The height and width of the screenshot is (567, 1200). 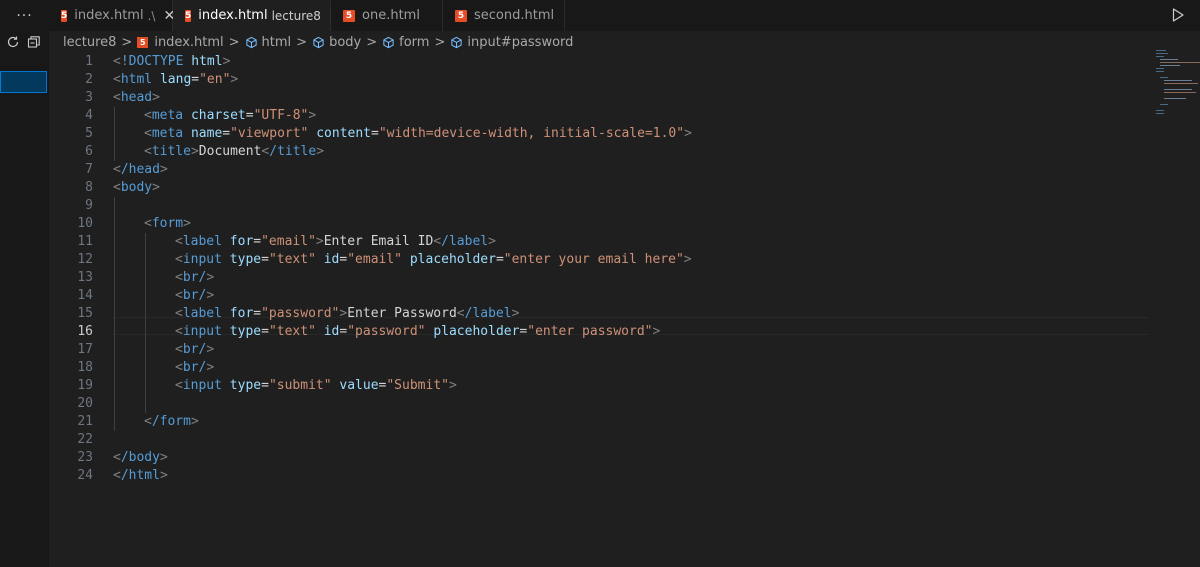 What do you see at coordinates (25, 283) in the screenshot?
I see `left-panel-strip: ···` at bounding box center [25, 283].